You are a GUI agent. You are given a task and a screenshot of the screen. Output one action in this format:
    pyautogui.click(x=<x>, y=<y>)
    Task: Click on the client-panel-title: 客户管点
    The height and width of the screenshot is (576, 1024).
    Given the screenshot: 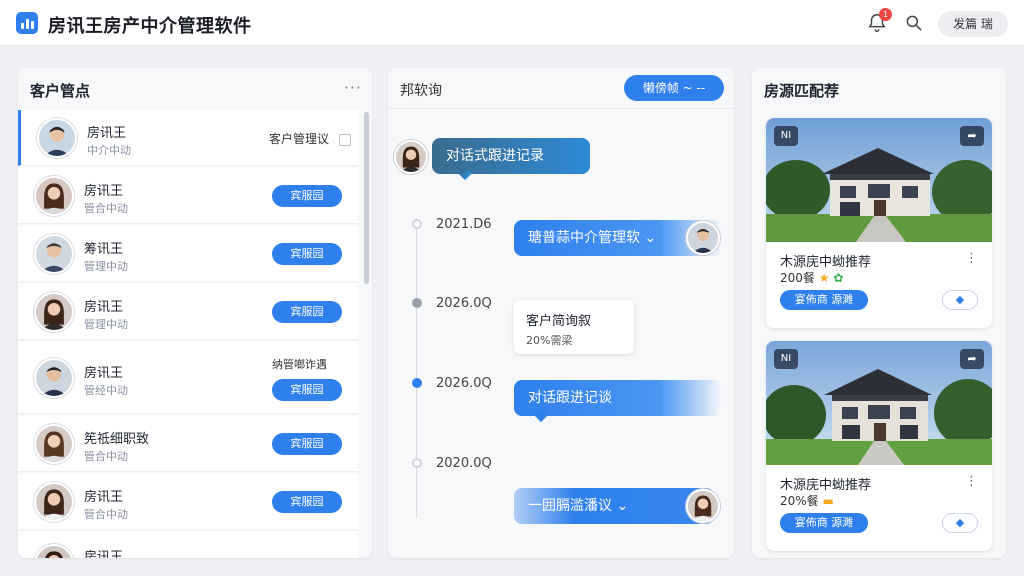 What is the action you would take?
    pyautogui.click(x=60, y=91)
    